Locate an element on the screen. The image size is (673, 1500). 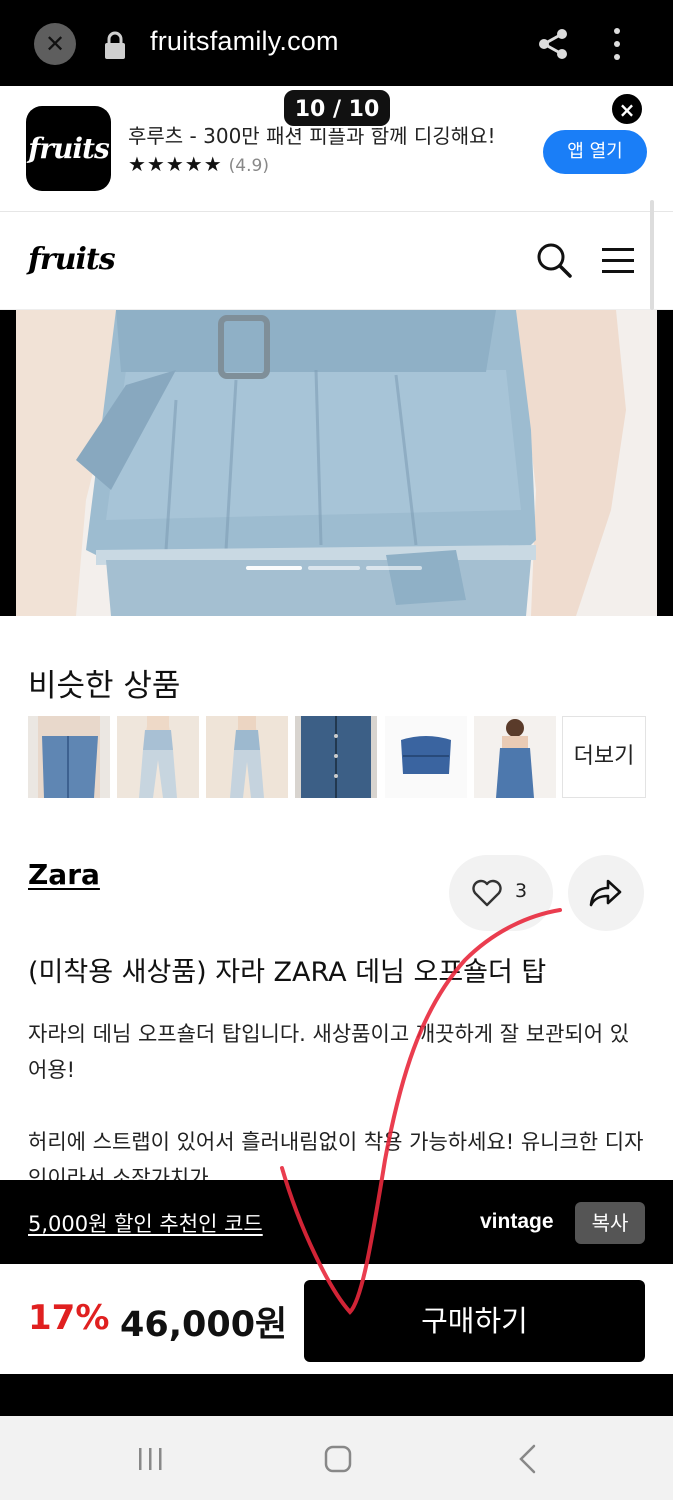
similar-items-title: 비슷한 상품 is located at coordinates (104, 686).